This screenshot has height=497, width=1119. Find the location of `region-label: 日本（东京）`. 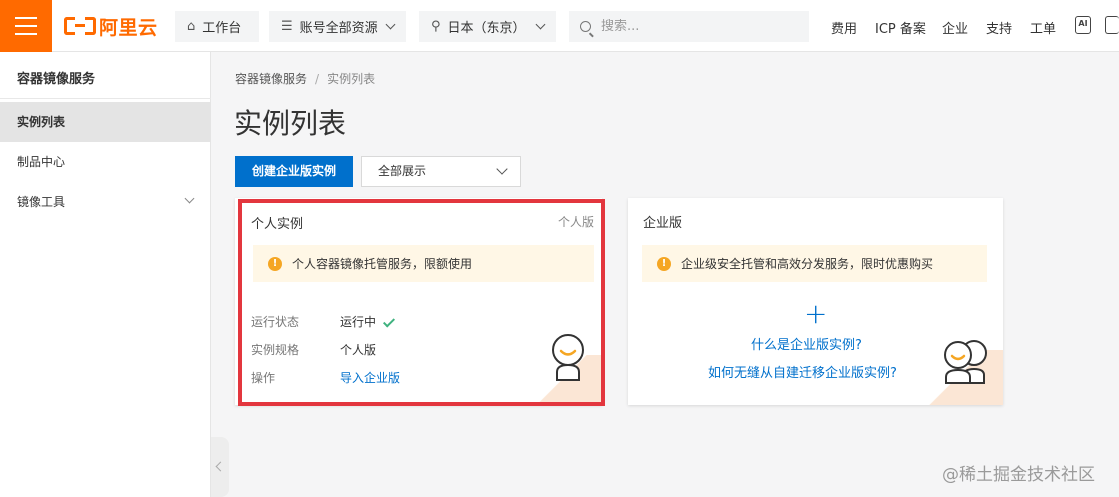

region-label: 日本（东京） is located at coordinates (486, 28).